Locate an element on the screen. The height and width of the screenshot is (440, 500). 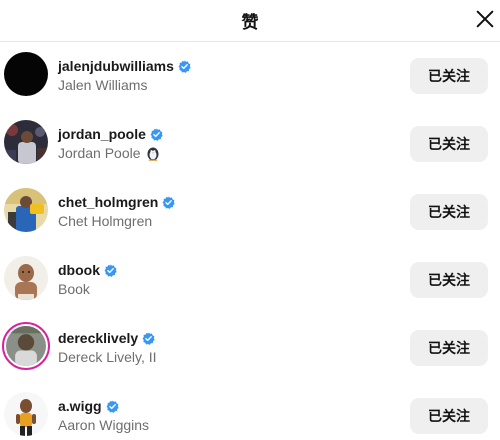
full-name: Jordan Poole is located at coordinates (99, 153).